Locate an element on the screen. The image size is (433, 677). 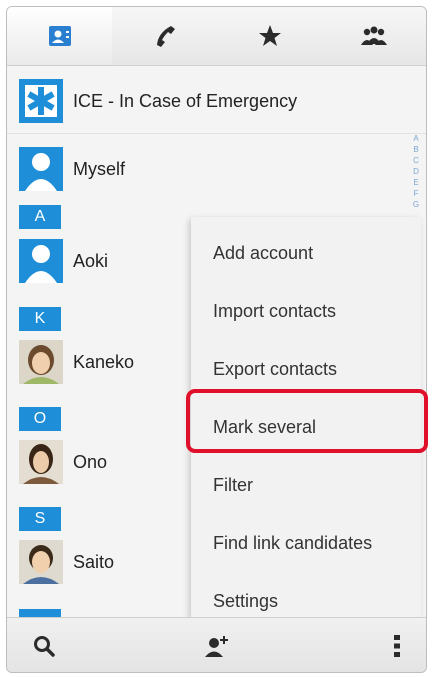
groups-icon is located at coordinates (374, 35).